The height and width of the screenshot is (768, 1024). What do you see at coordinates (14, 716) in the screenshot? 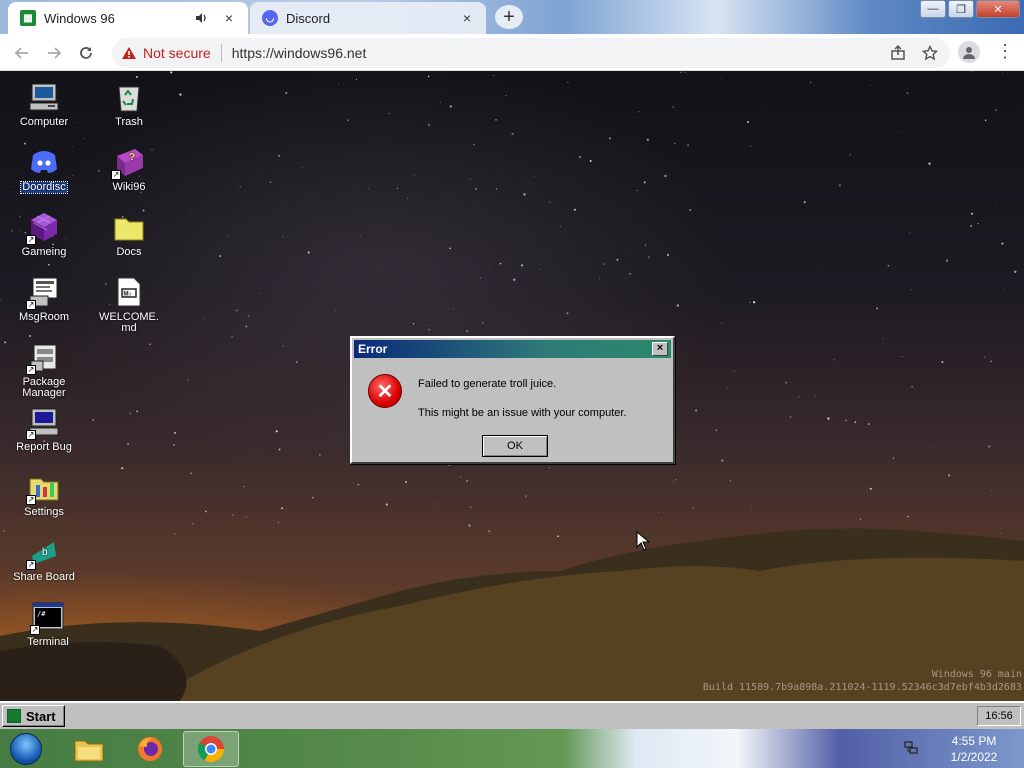
I see `windows96-logo-icon` at bounding box center [14, 716].